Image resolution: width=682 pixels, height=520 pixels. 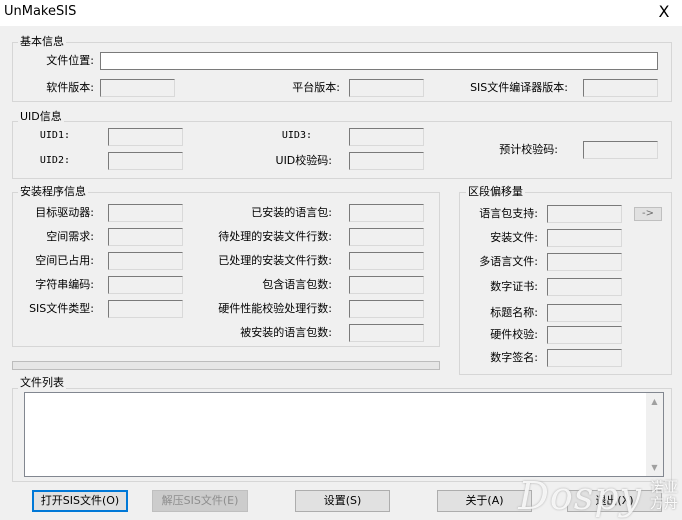 I want to click on uid1-field, so click(x=145, y=137).